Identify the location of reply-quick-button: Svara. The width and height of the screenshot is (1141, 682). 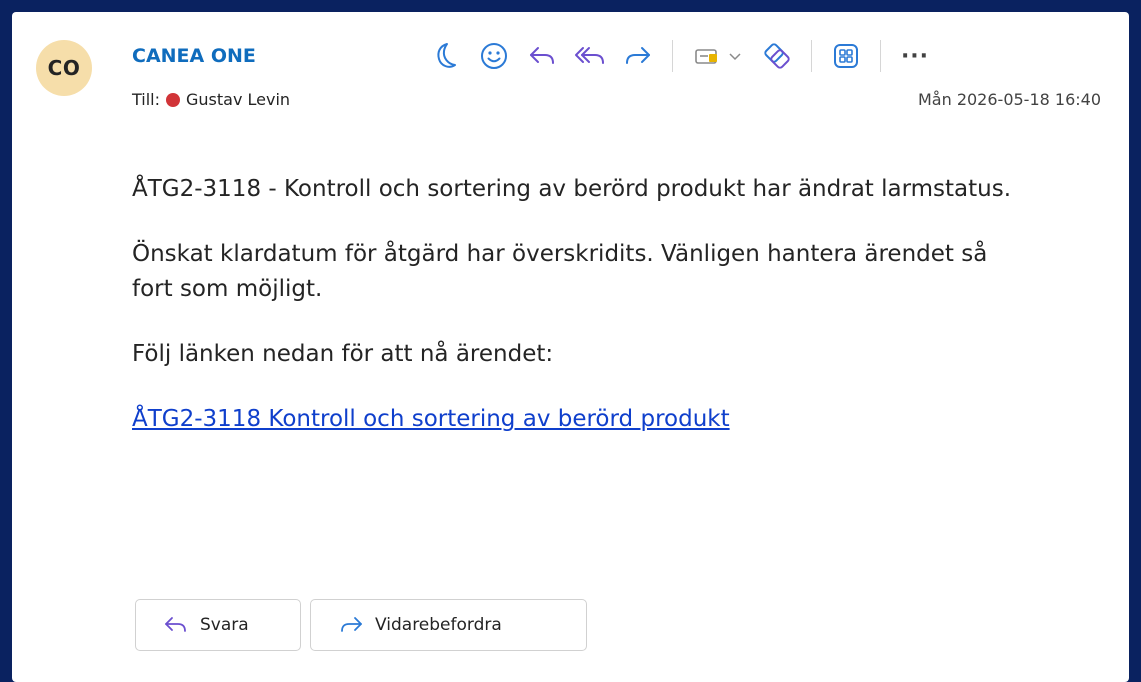
(218, 625).